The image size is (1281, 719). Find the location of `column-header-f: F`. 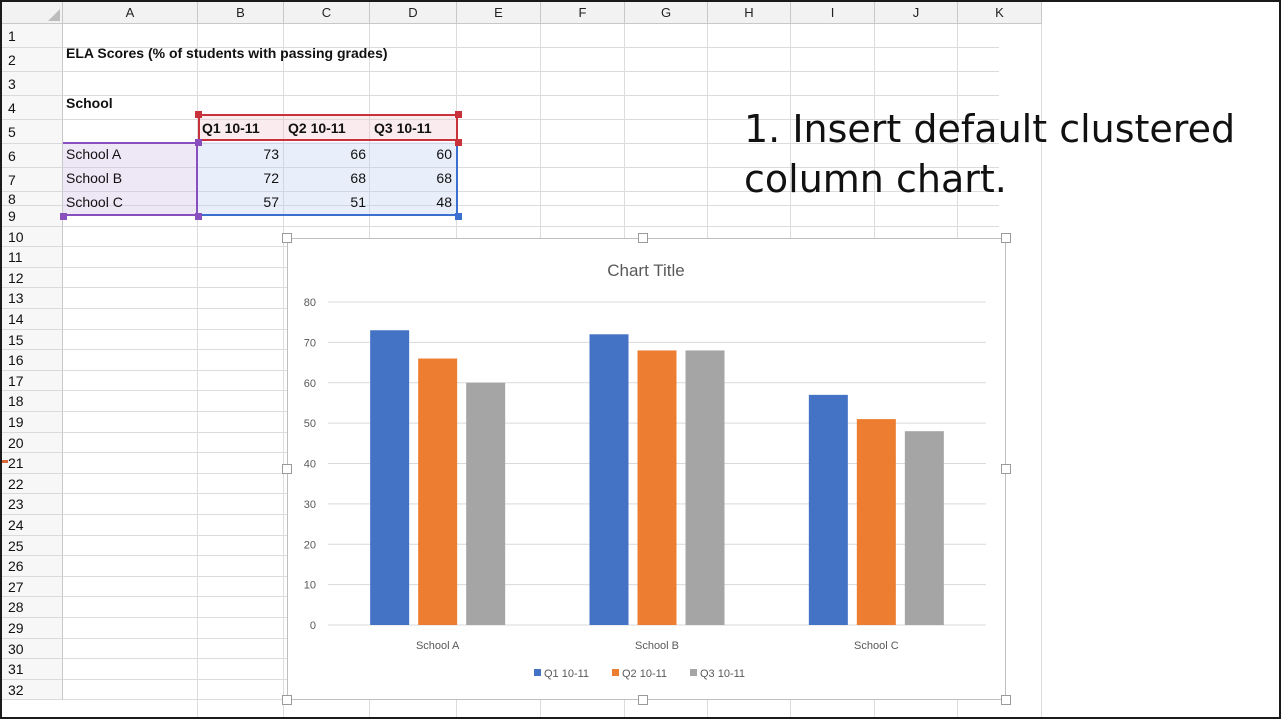

column-header-f: F is located at coordinates (583, 13).